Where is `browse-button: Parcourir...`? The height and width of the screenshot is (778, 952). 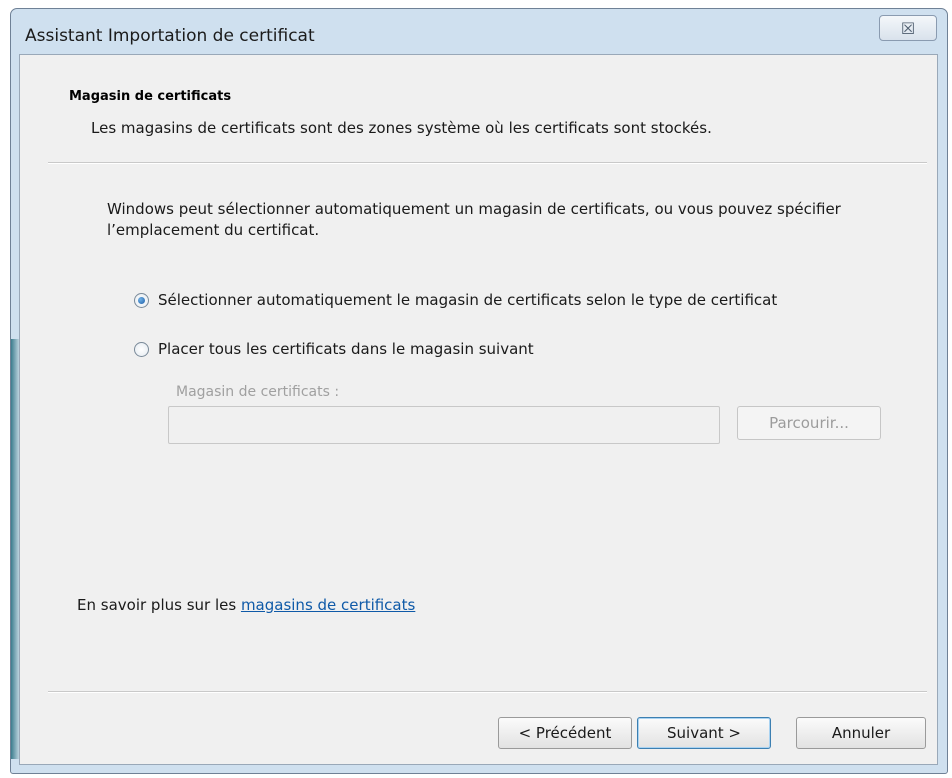
browse-button: Parcourir... is located at coordinates (809, 423).